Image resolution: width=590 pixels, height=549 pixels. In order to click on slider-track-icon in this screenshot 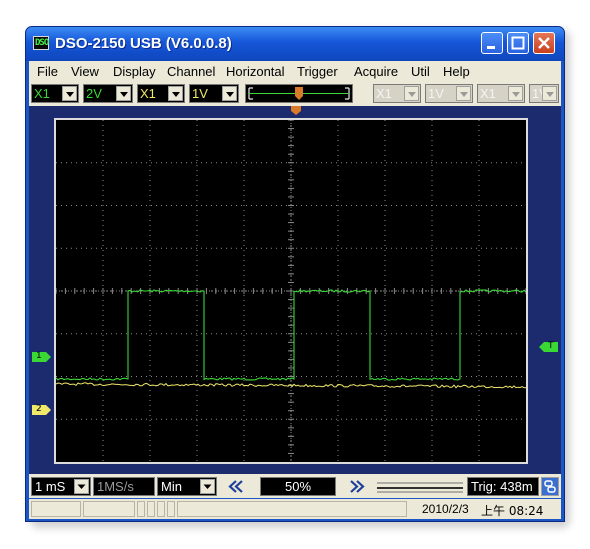, I will do `click(420, 487)`.